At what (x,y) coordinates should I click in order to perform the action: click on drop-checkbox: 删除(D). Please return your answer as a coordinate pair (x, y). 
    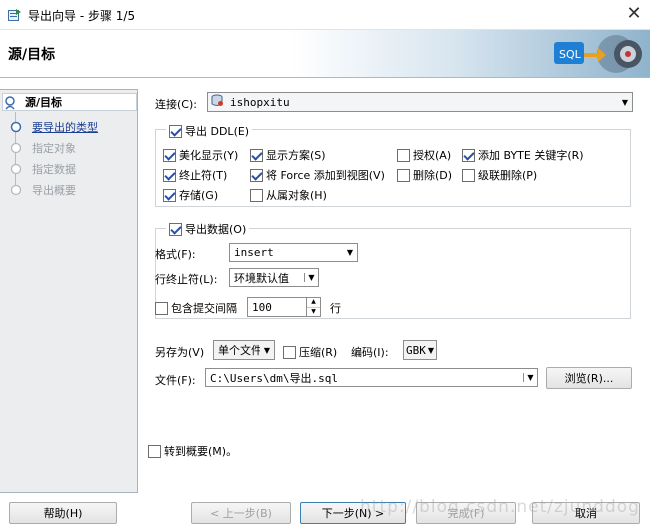
    Looking at the image, I should click on (424, 175).